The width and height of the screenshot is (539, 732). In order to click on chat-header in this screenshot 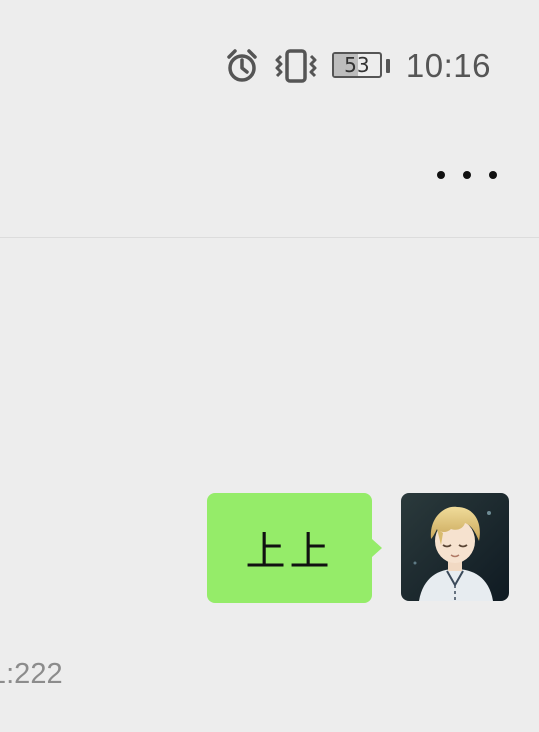, I will do `click(269, 185)`.